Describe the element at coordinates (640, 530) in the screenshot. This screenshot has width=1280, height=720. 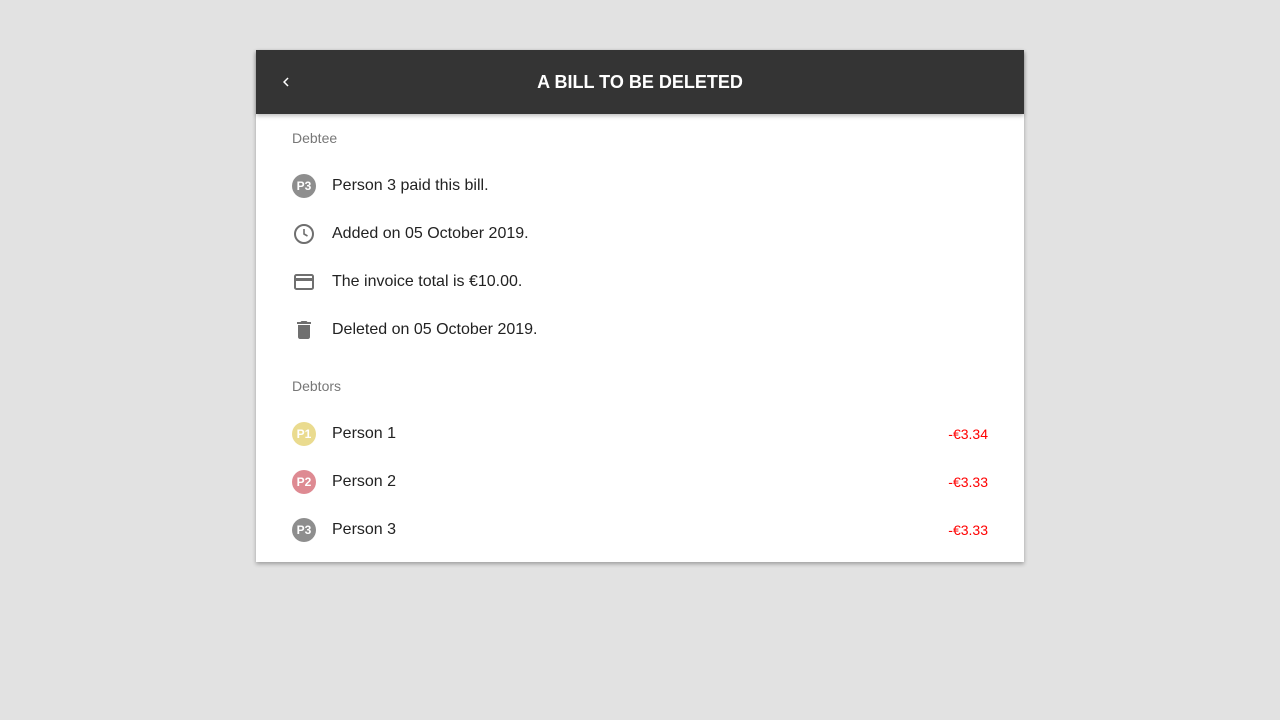
I see `debtor-row: P3 Person 3 -€3.33` at that location.